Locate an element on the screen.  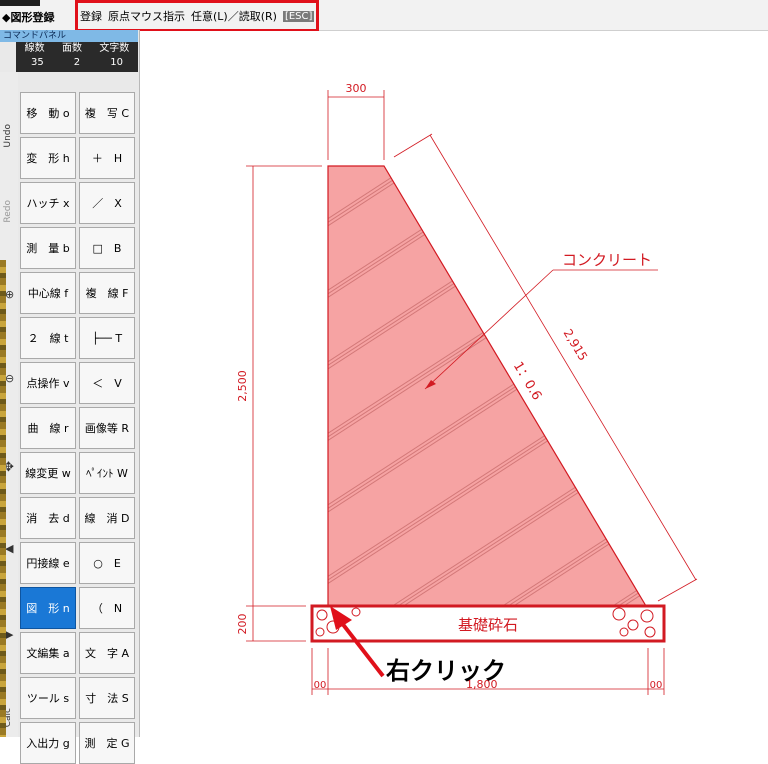
command-button-3-0: 測 量 b is located at coordinates (48, 248).